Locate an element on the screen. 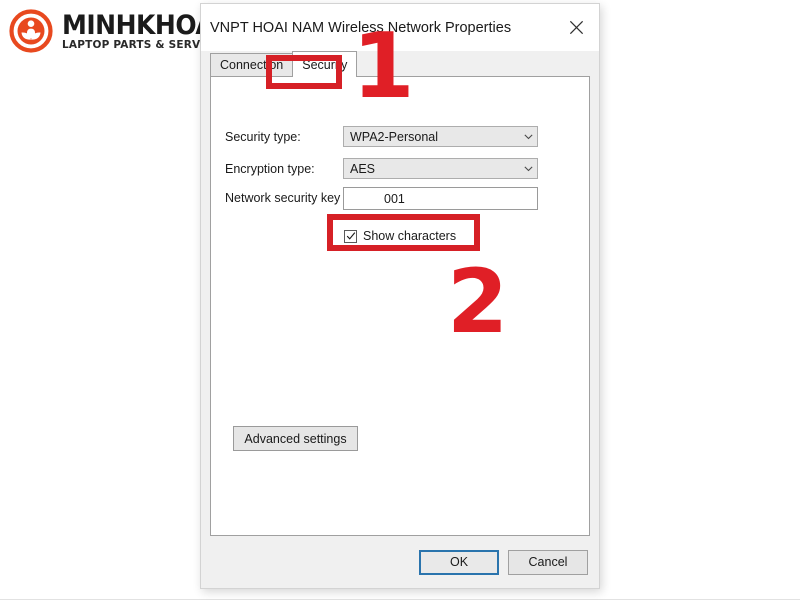 This screenshot has height=600, width=800. show-characters-label: Show characters is located at coordinates (410, 236).